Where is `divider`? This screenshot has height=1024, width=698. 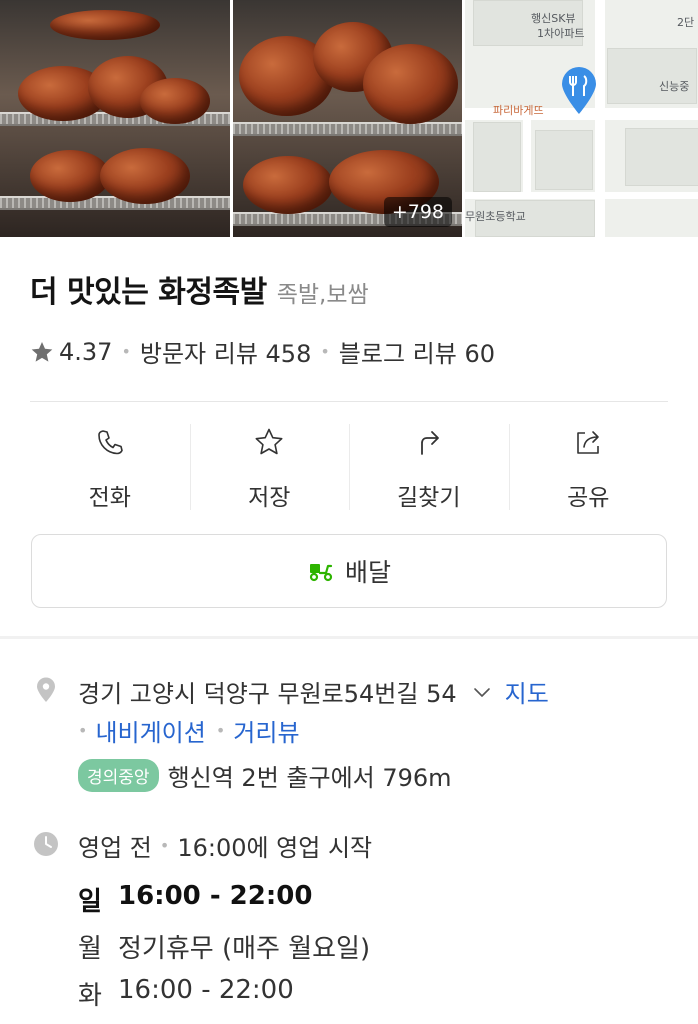 divider is located at coordinates (349, 401).